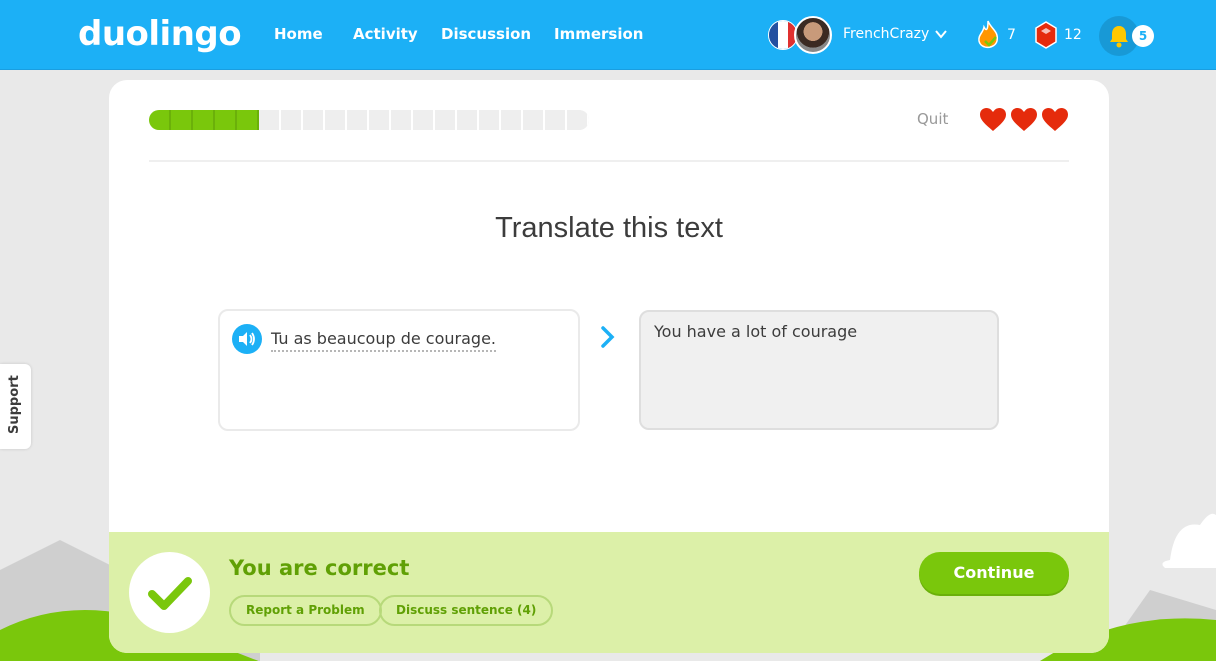 This screenshot has width=1216, height=661. I want to click on chevron-right-icon, so click(608, 337).